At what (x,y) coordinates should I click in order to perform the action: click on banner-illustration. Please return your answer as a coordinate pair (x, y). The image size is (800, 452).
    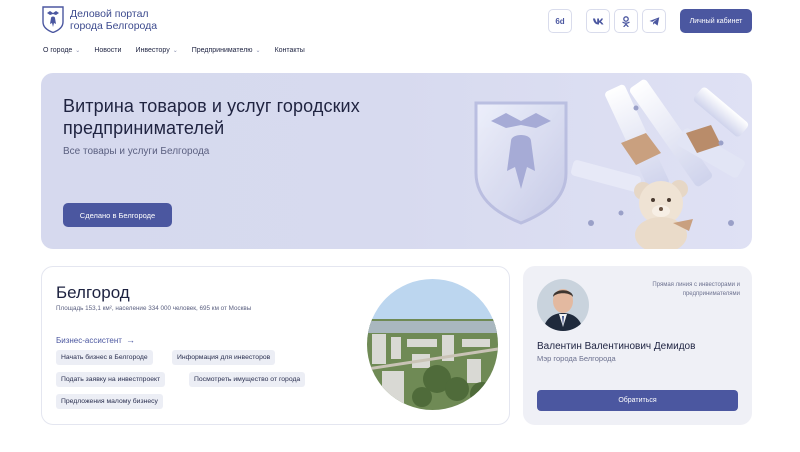
    Looking at the image, I should click on (611, 164).